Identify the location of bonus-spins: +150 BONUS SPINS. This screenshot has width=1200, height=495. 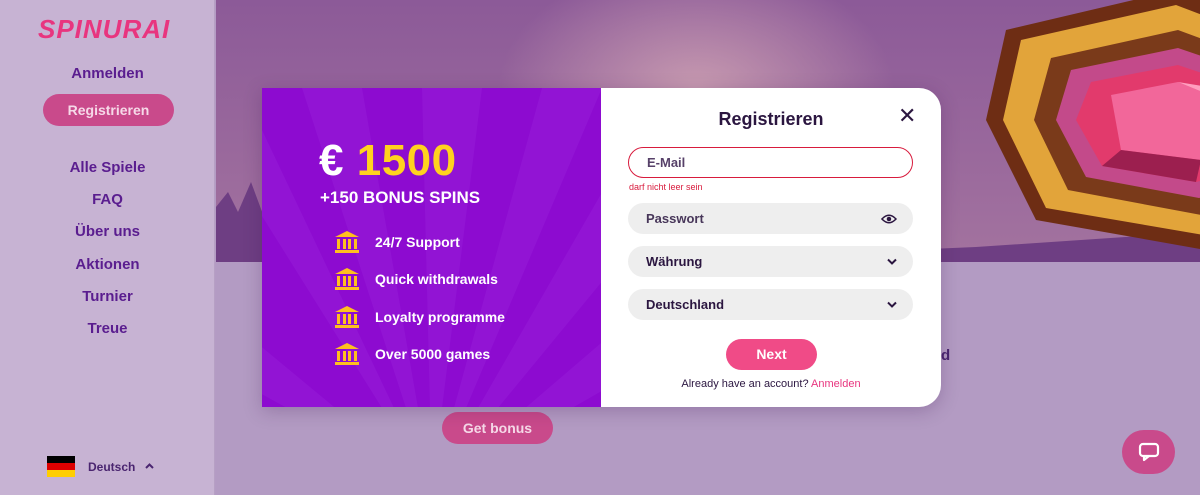
(400, 197).